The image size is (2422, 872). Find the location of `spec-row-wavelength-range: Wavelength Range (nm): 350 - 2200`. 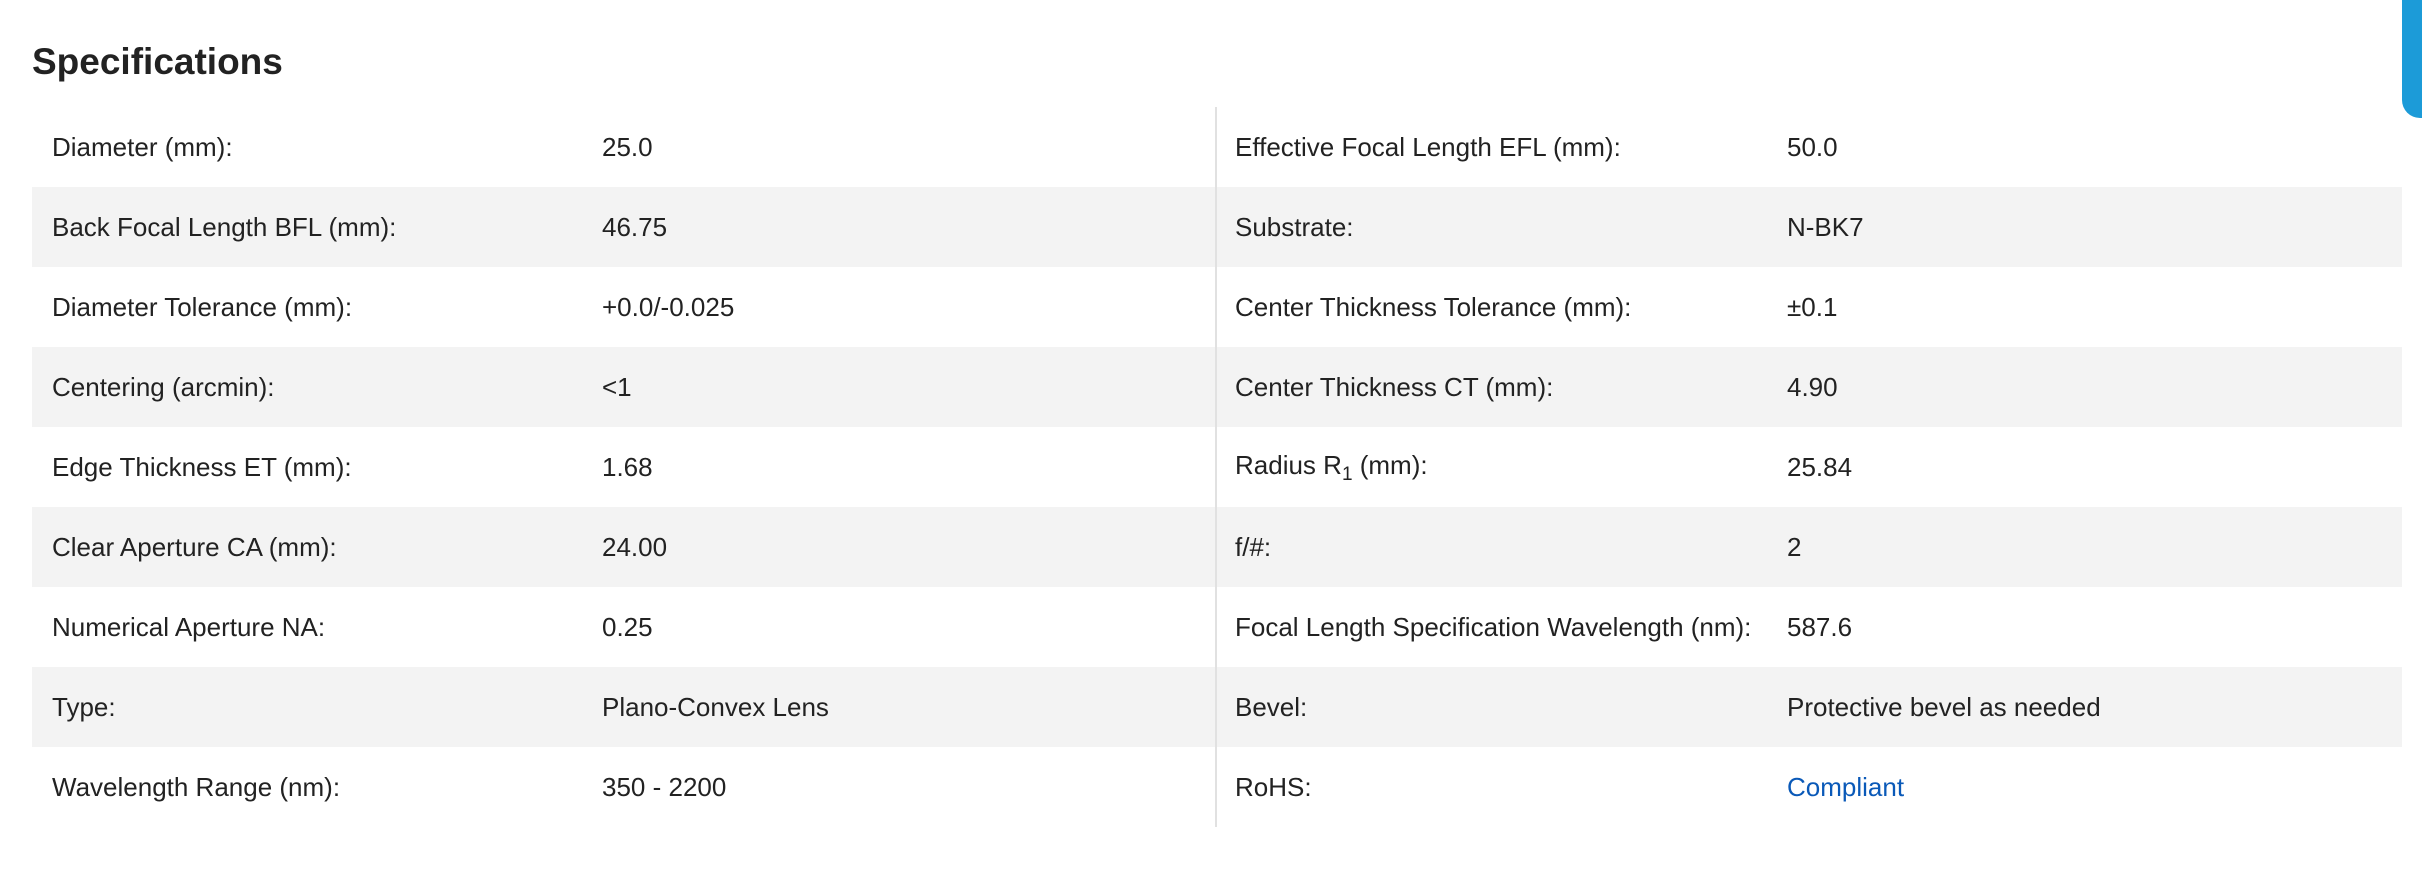

spec-row-wavelength-range: Wavelength Range (nm): 350 - 2200 is located at coordinates (623, 787).